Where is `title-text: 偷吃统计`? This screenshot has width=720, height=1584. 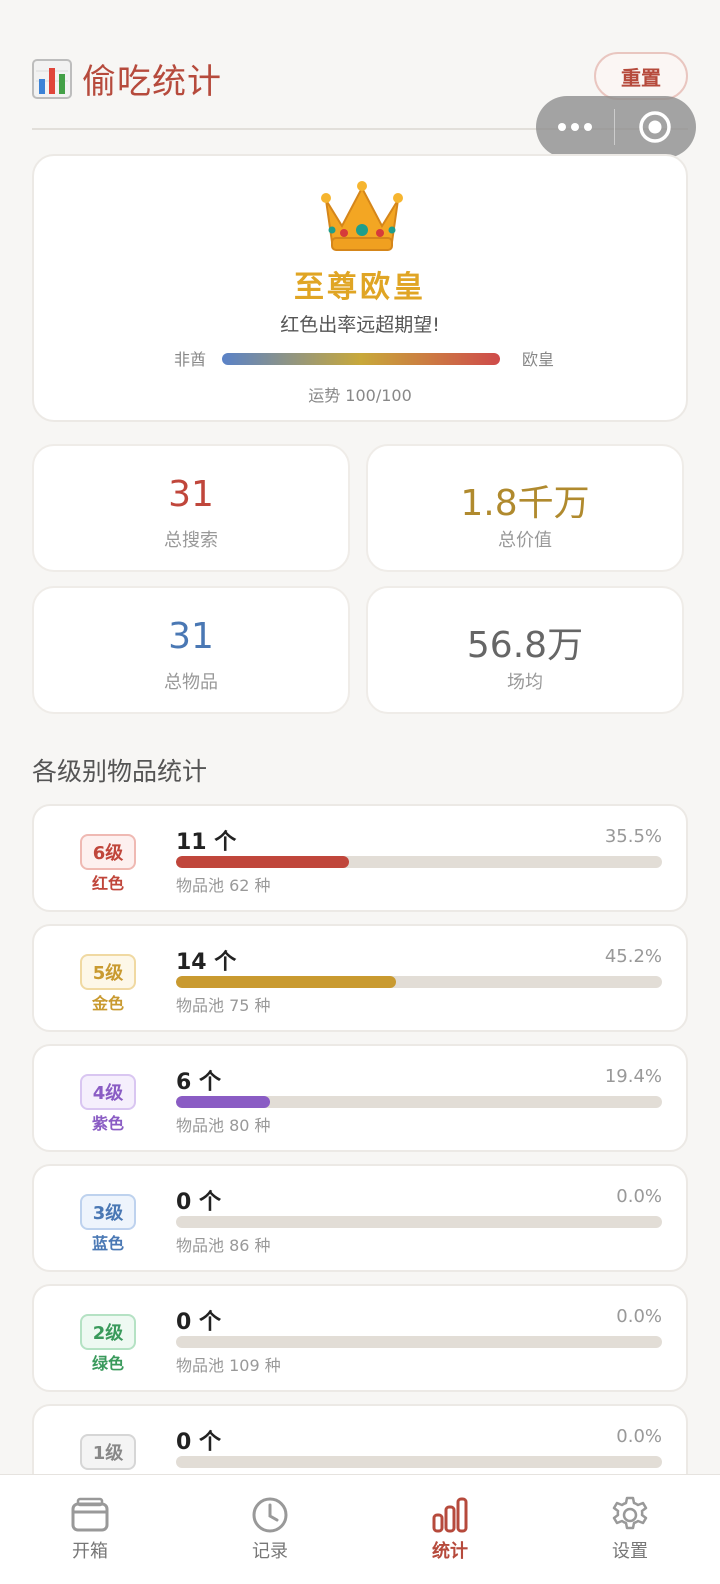
title-text: 偷吃统计 is located at coordinates (152, 82).